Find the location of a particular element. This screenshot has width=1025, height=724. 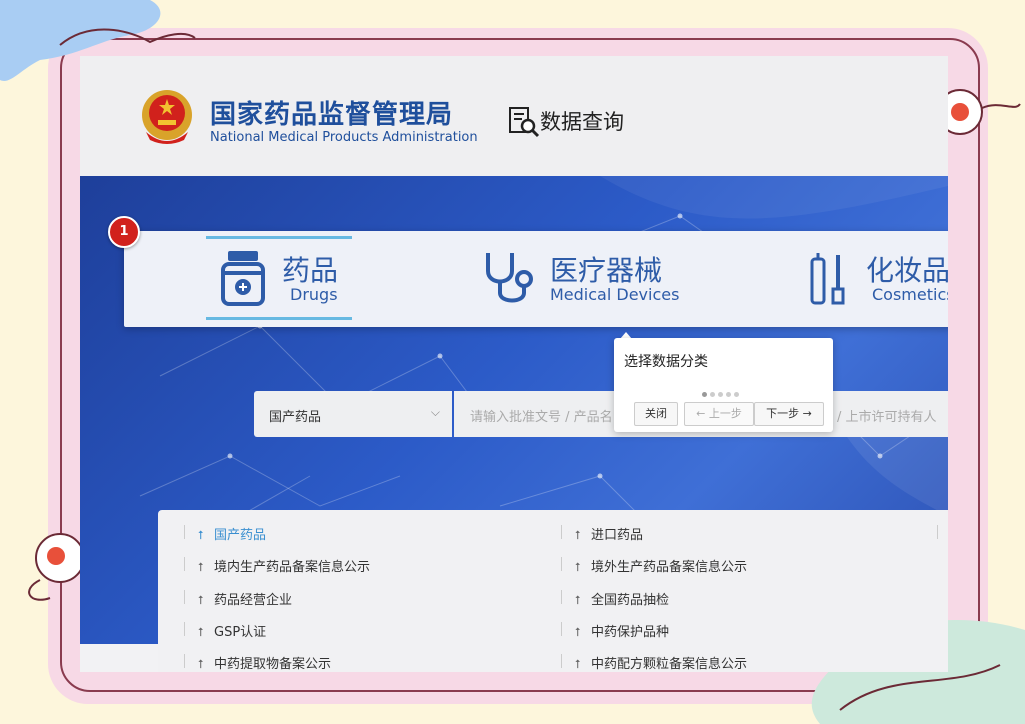

data-link-domestic-drugs: ⭡ 国产药品 is located at coordinates (232, 534).